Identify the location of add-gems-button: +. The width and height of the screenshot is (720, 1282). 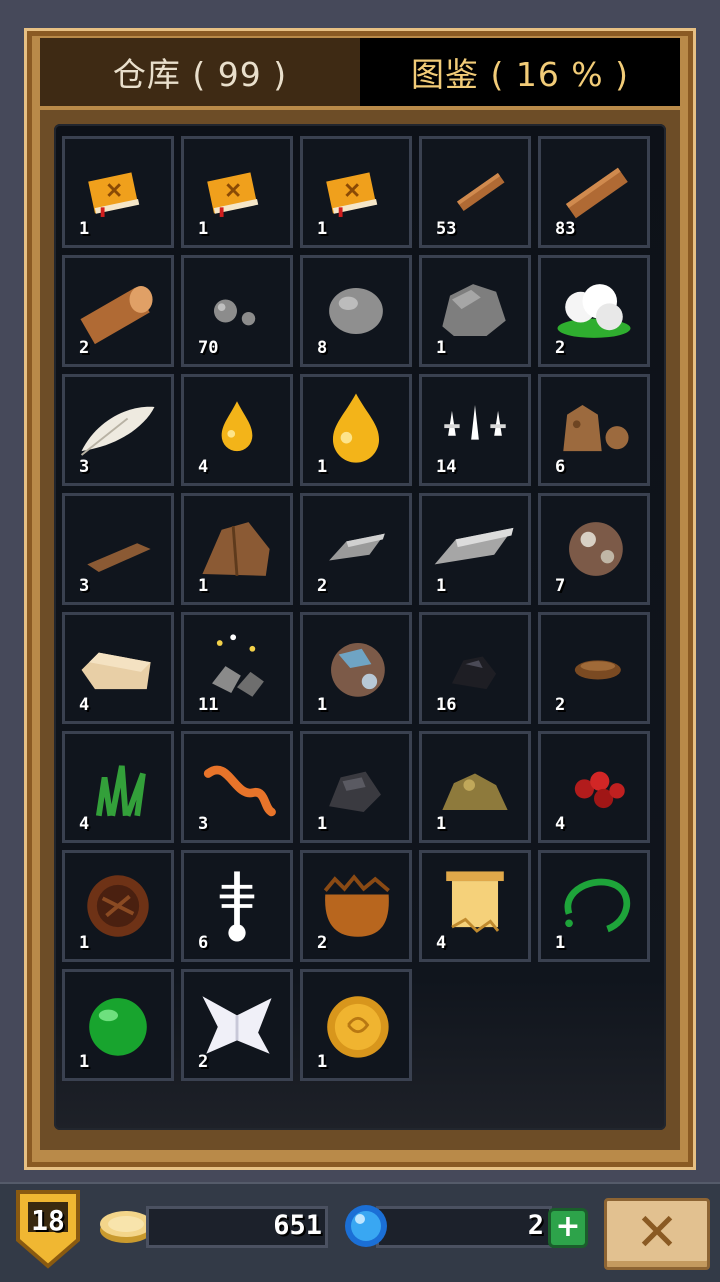
(568, 1228).